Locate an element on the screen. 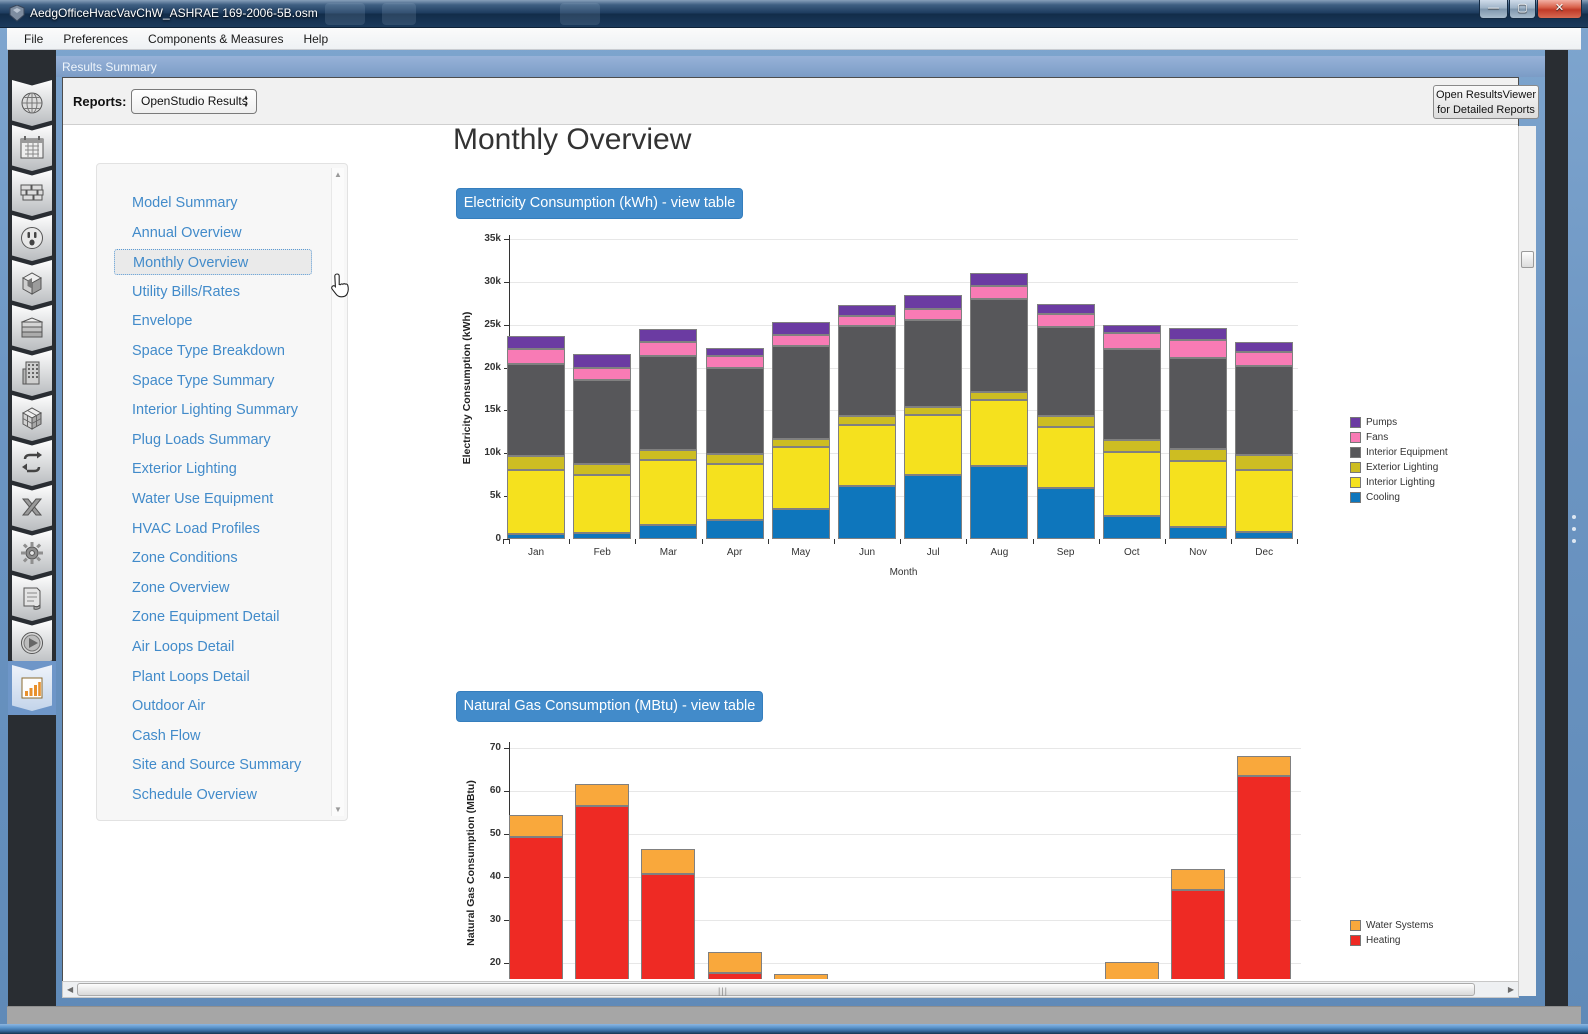  geometry-icon is located at coordinates (32, 328).